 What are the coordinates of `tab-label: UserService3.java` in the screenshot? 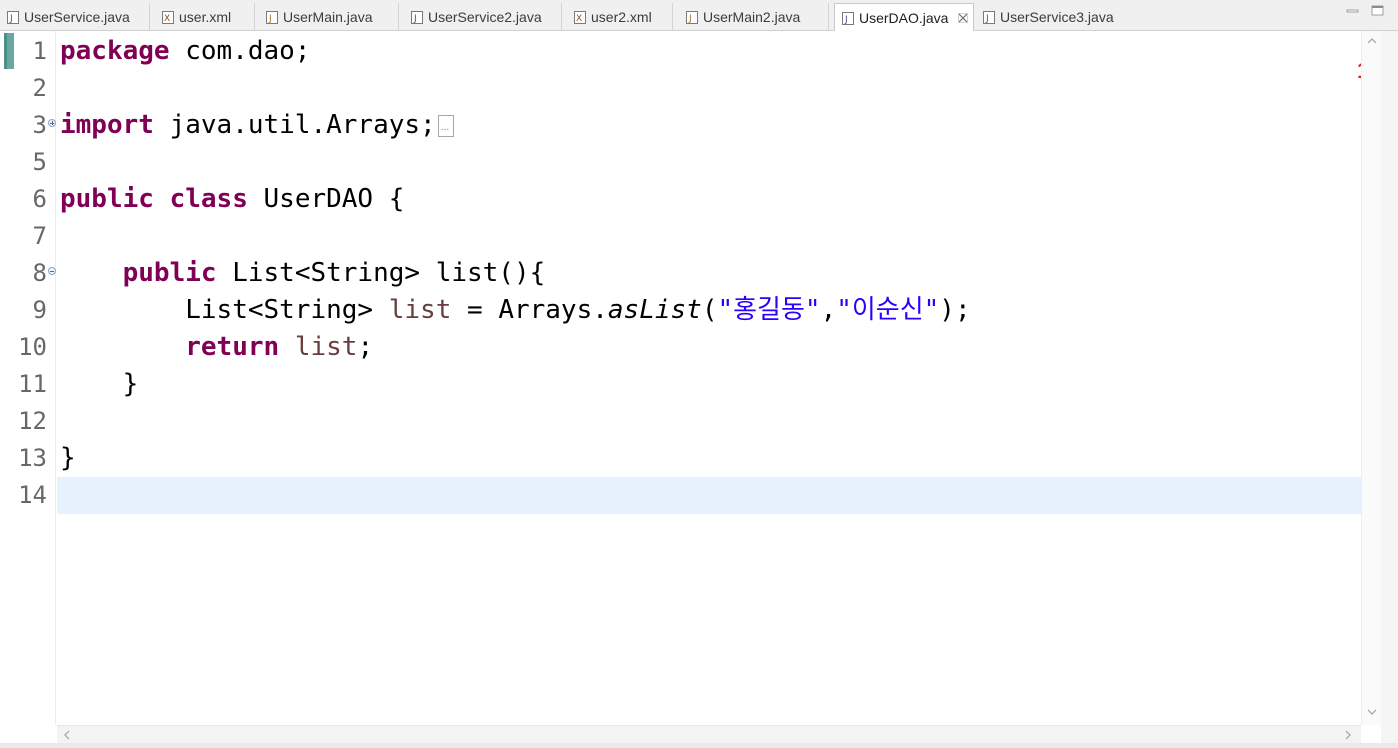 It's located at (1057, 17).